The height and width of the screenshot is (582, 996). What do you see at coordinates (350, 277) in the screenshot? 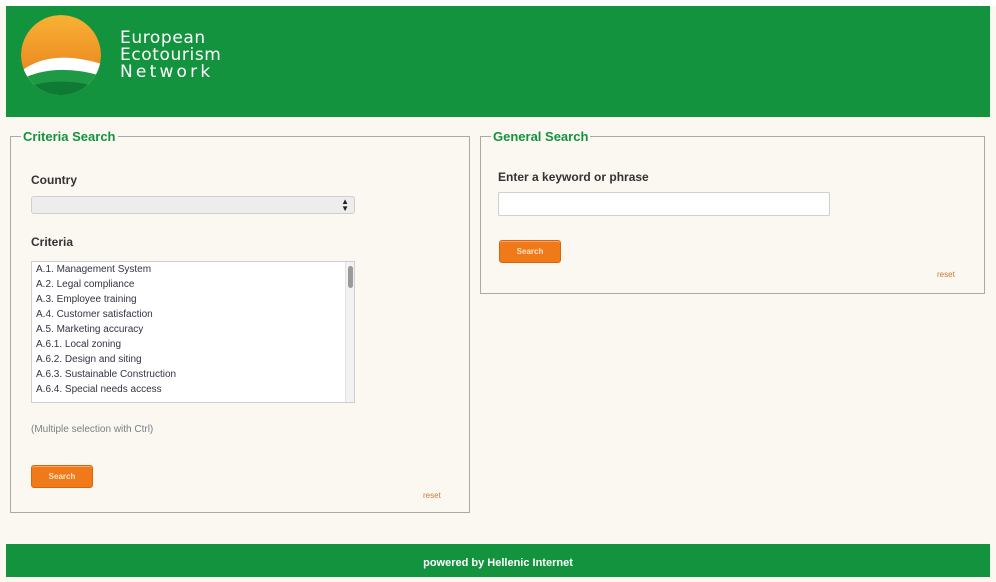
I see `listbox-scroll-thumb` at bounding box center [350, 277].